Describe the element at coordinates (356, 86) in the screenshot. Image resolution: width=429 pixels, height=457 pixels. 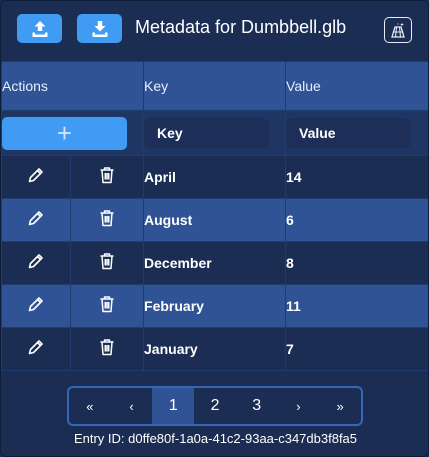
I see `column-header-value: Value` at that location.